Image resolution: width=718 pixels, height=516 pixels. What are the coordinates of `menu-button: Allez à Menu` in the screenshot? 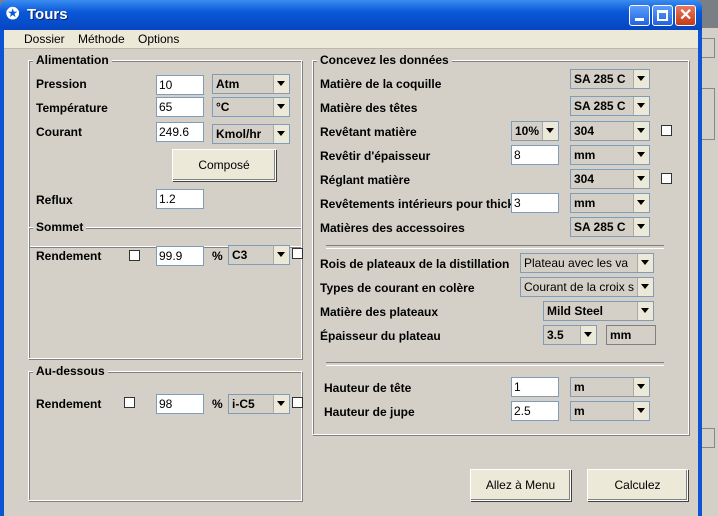 It's located at (520, 485).